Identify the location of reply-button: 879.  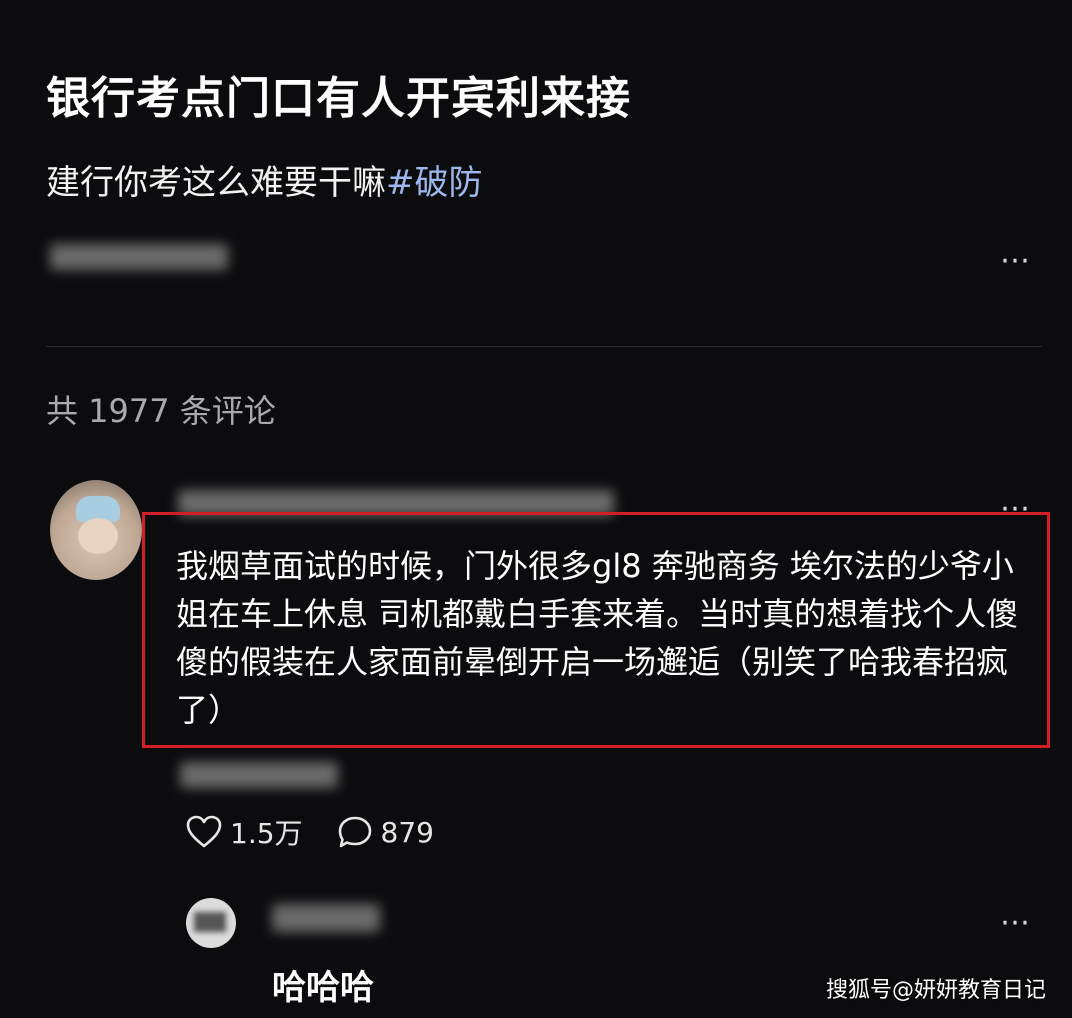
(385, 832).